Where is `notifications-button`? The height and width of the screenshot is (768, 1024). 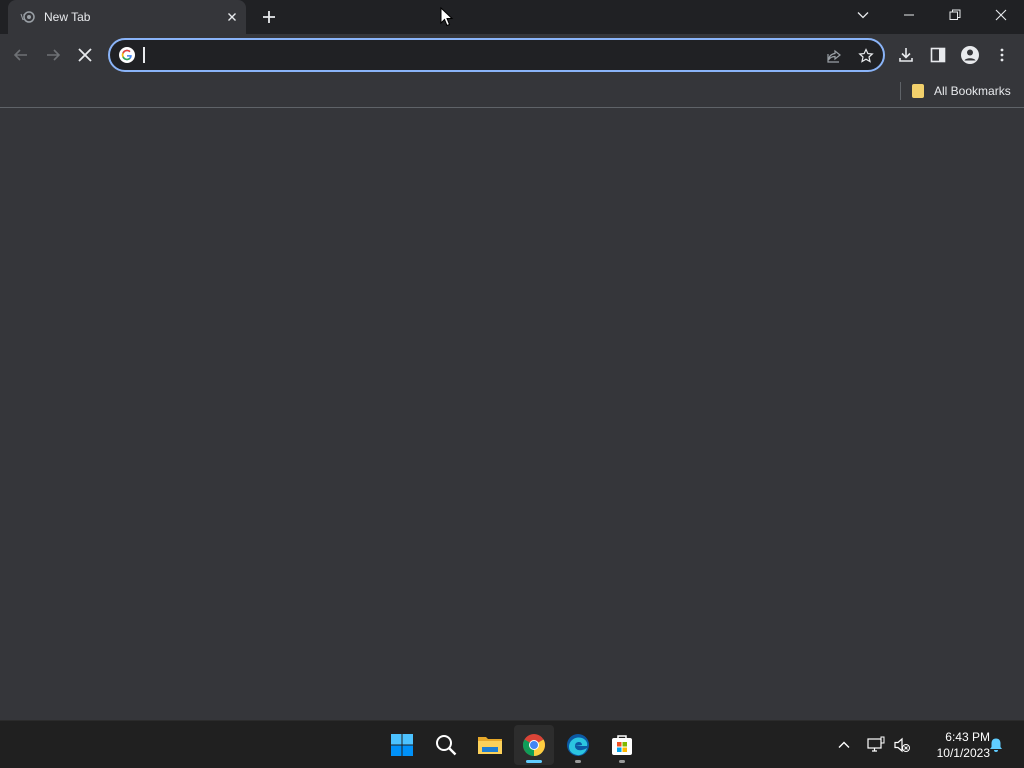 notifications-button is located at coordinates (996, 745).